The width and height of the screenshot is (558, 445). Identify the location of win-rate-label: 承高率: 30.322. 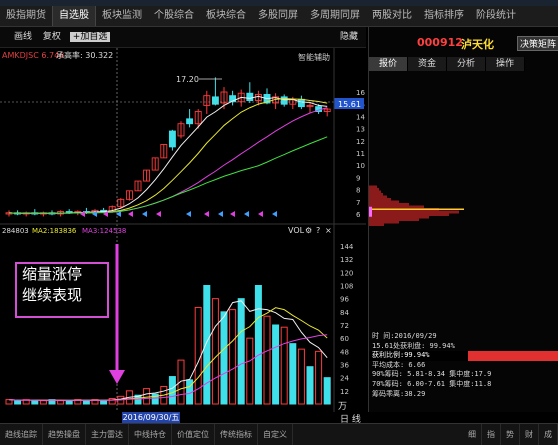
(84, 55).